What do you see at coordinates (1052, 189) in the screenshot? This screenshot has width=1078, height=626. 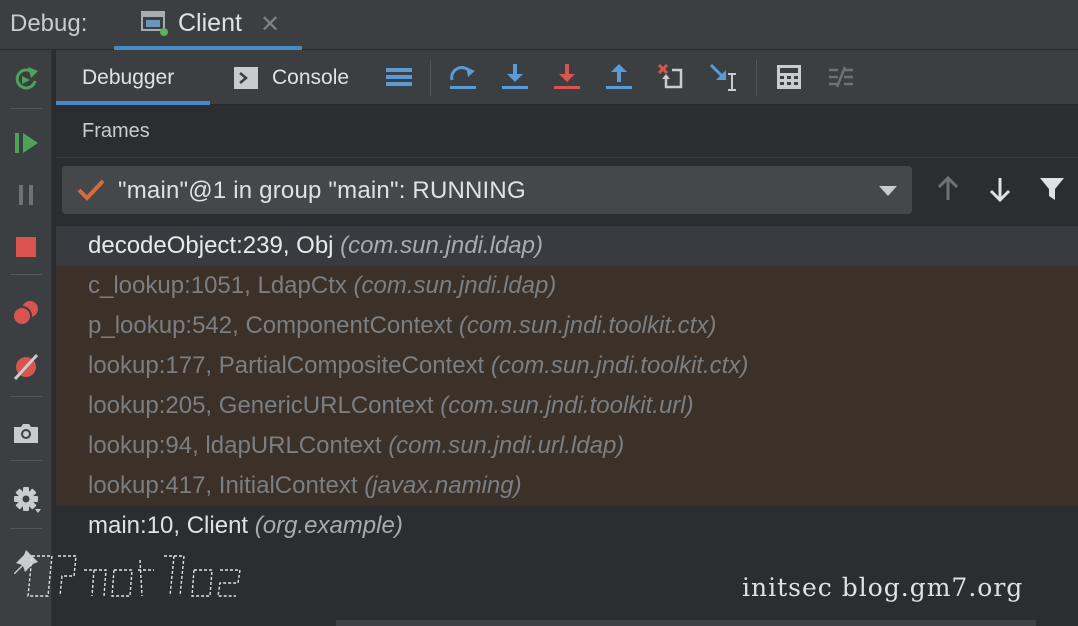 I see `filter-icon` at bounding box center [1052, 189].